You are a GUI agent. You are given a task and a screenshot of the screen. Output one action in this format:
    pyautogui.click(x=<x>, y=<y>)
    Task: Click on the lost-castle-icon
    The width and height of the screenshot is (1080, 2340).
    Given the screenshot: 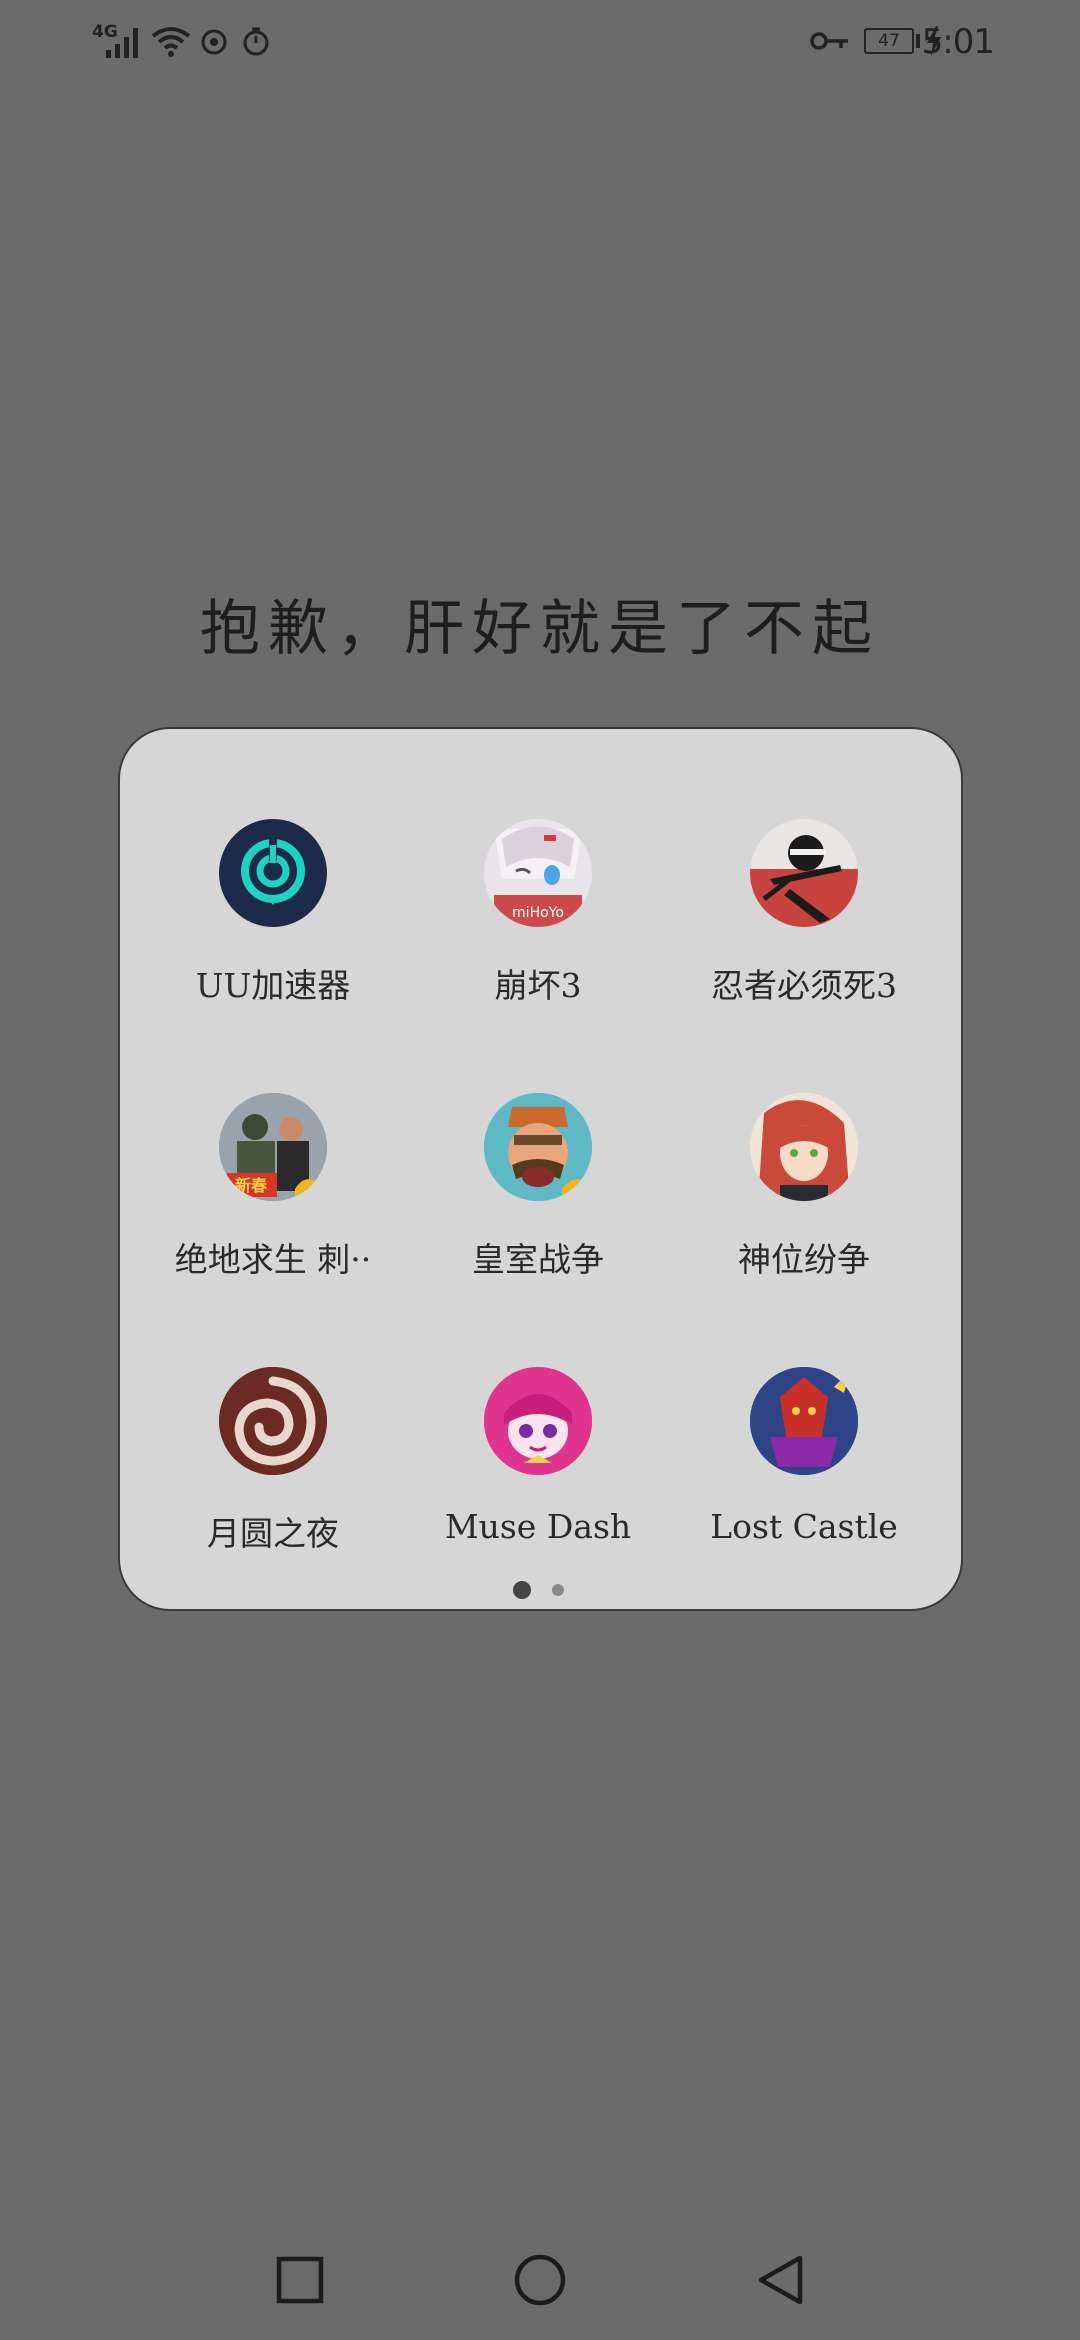 What is the action you would take?
    pyautogui.click(x=804, y=1421)
    